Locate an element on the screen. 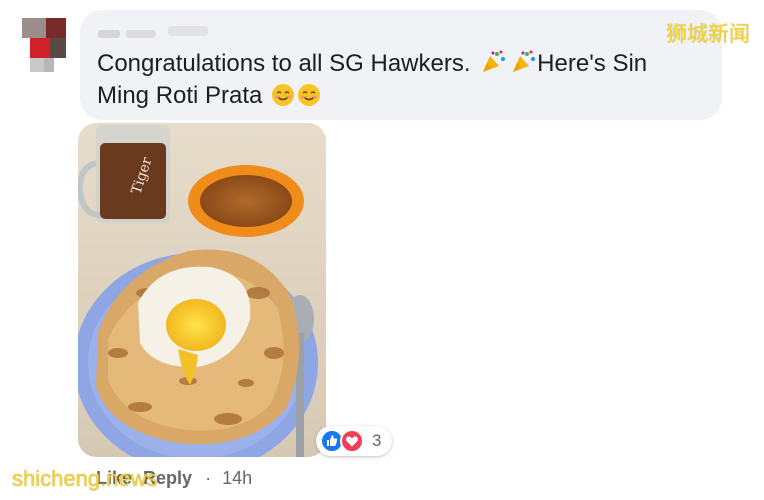 The height and width of the screenshot is (500, 764). commenter-name-blurred is located at coordinates (158, 32).